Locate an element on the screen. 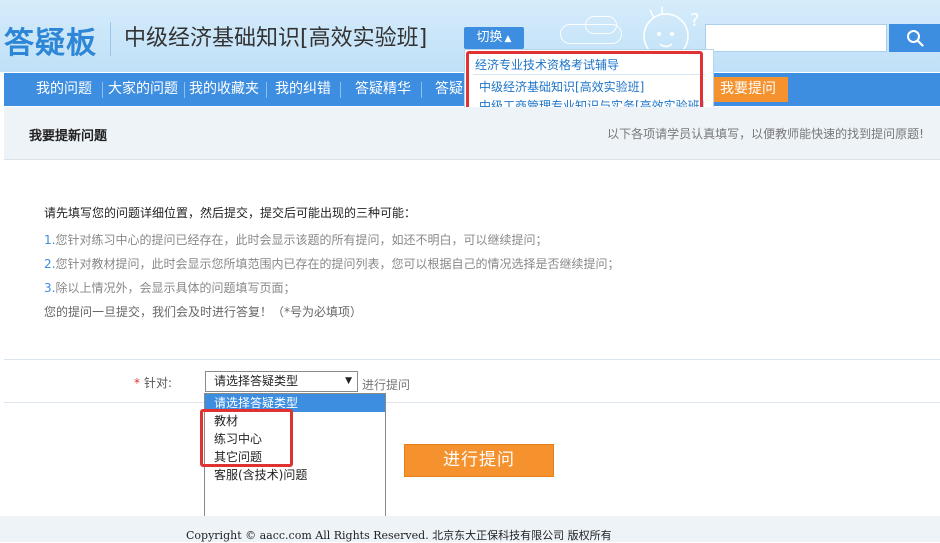 The width and height of the screenshot is (940, 543). search-button is located at coordinates (914, 38).